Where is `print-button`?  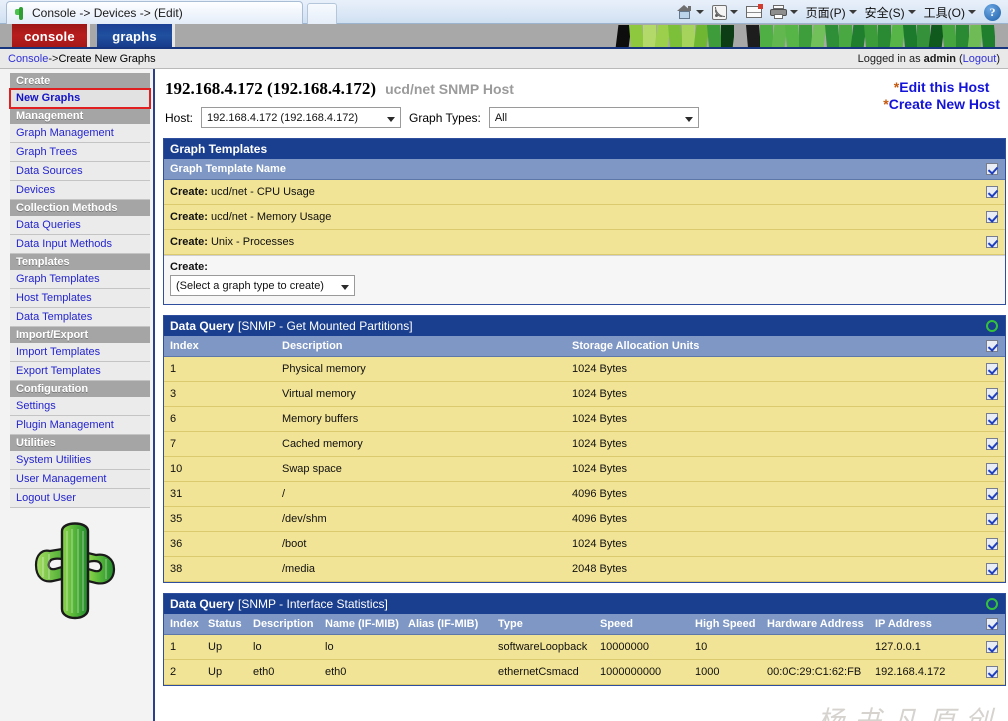
print-button is located at coordinates (784, 12).